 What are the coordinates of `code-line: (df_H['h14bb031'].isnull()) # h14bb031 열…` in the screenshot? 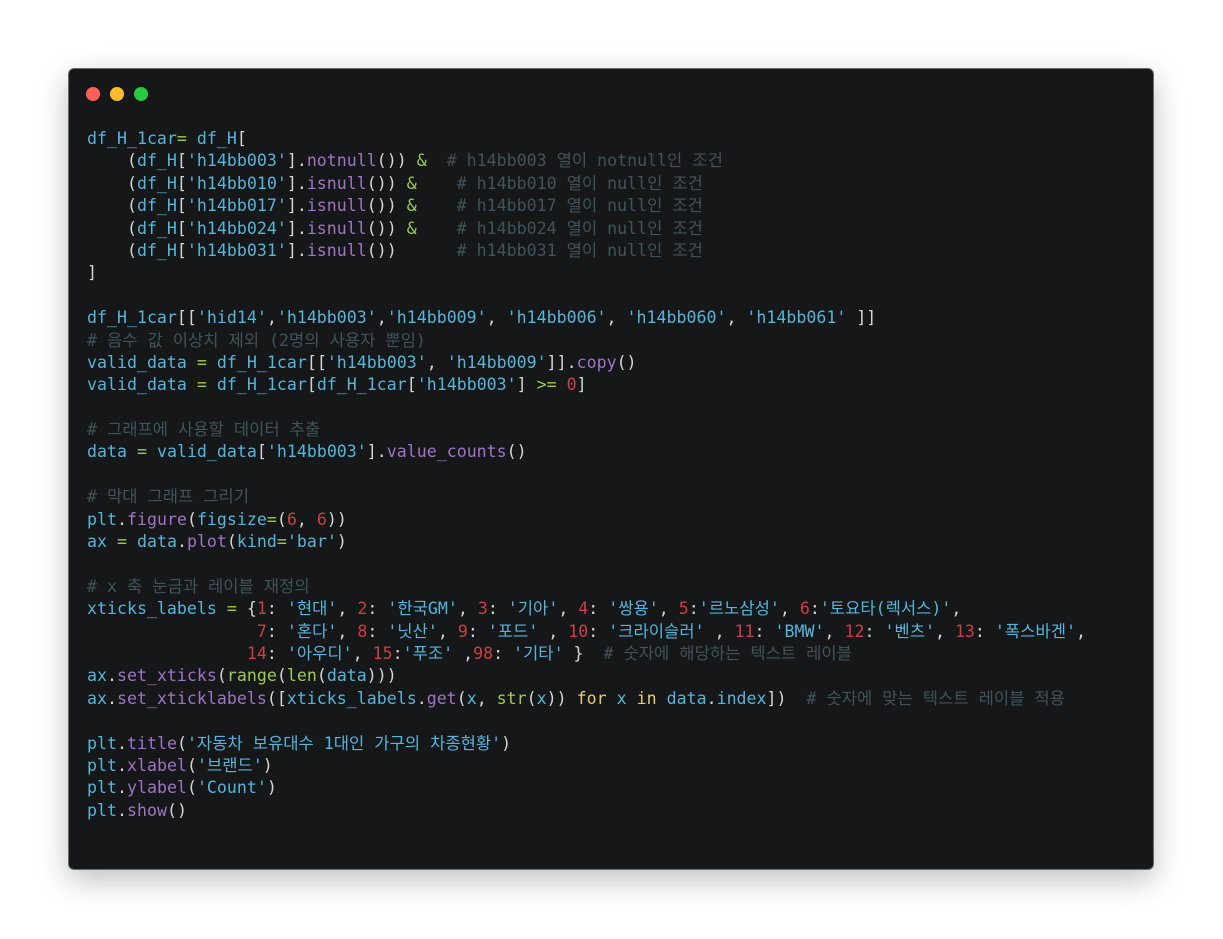 It's located at (586, 251).